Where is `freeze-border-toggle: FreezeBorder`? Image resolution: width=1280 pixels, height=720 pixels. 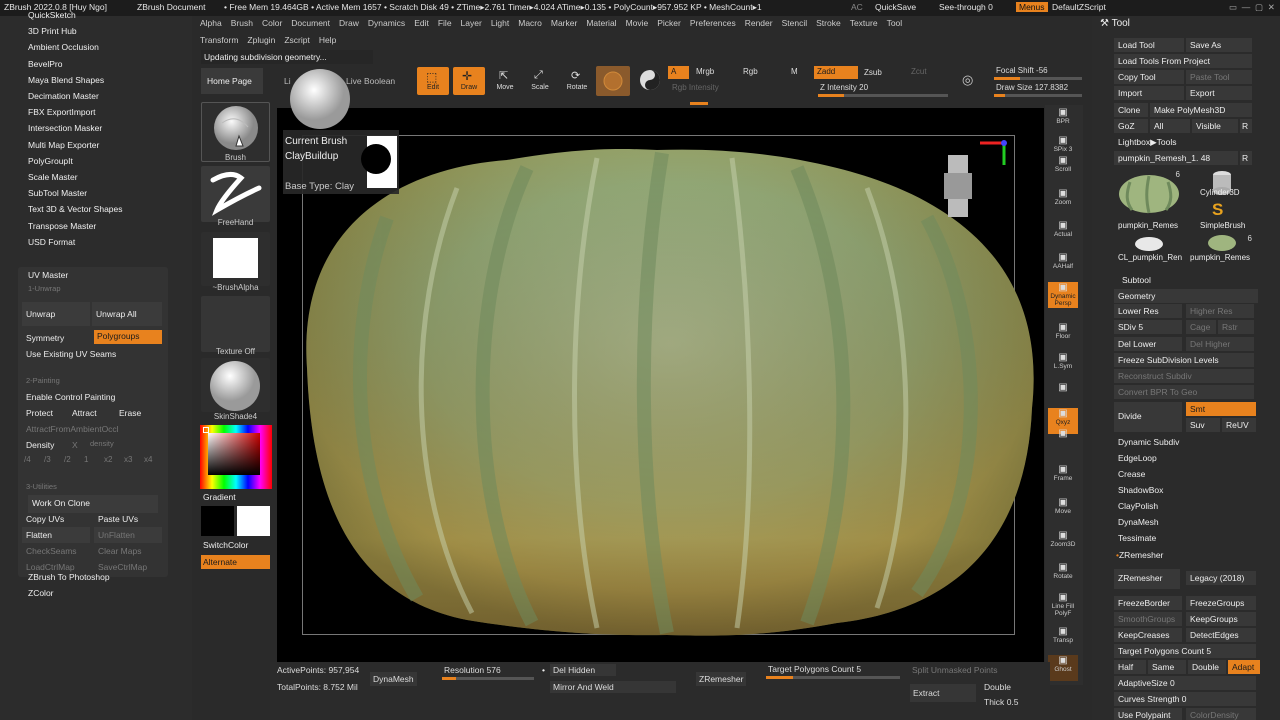
freeze-border-toggle: FreezeBorder is located at coordinates (1148, 603).